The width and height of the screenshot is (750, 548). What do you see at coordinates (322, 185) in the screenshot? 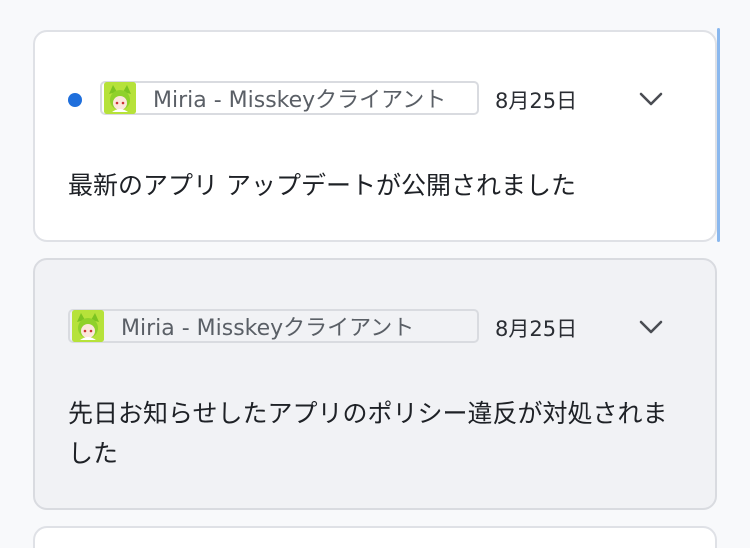
I see `notification-message: 最新のアプリ アップデートが公開されました` at bounding box center [322, 185].